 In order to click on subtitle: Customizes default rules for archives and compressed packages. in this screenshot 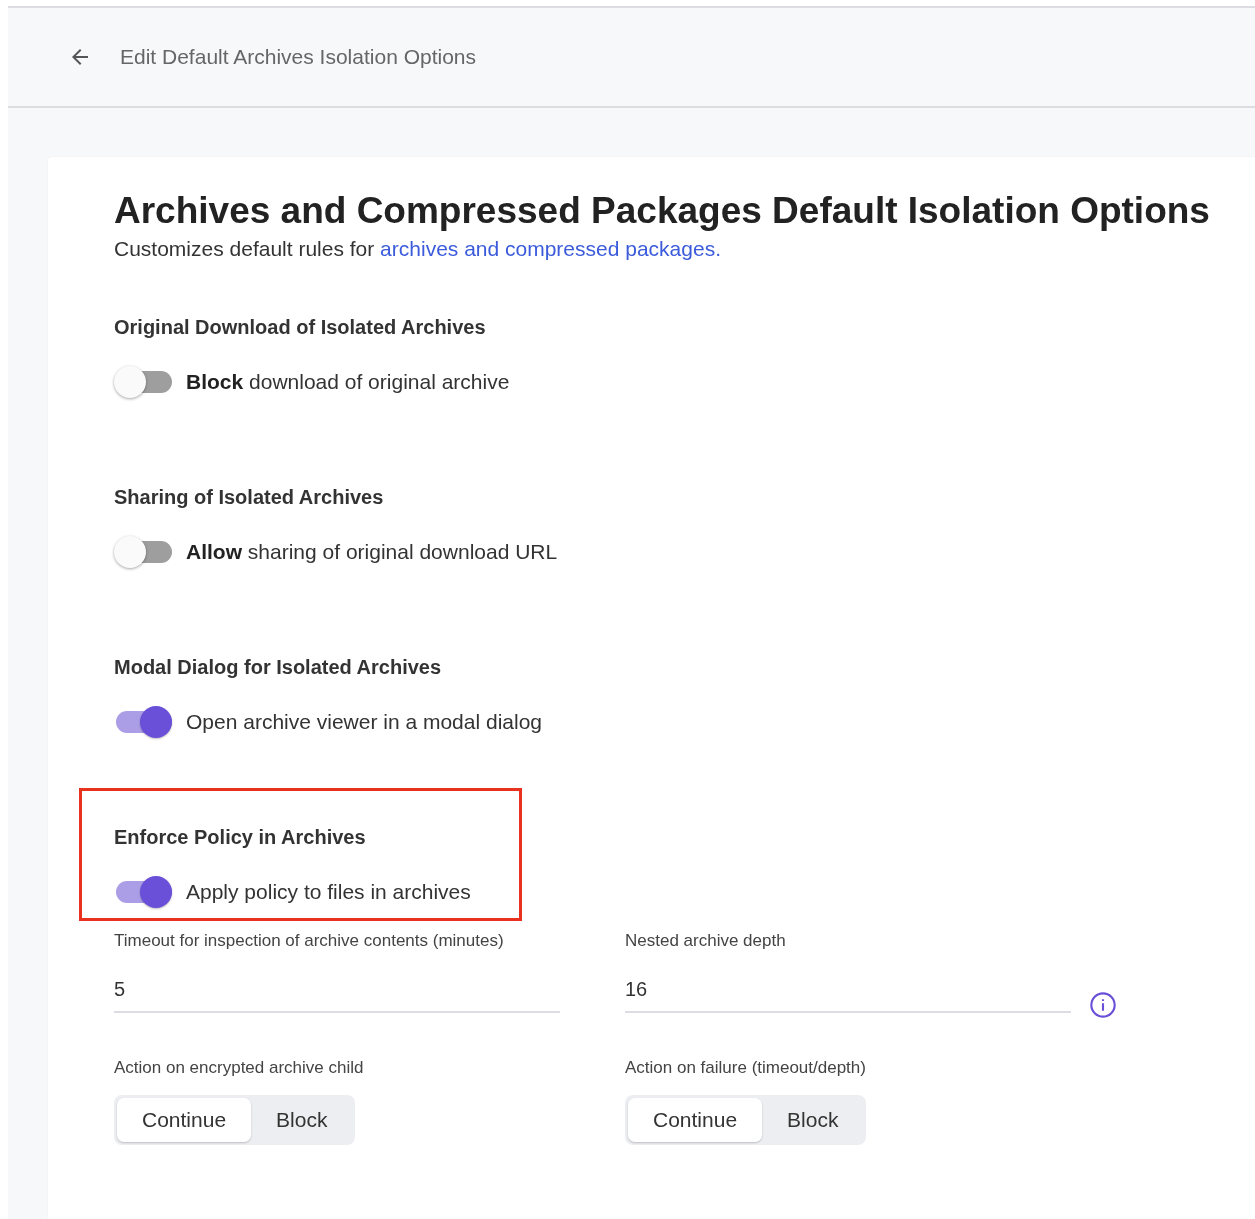, I will do `click(418, 249)`.